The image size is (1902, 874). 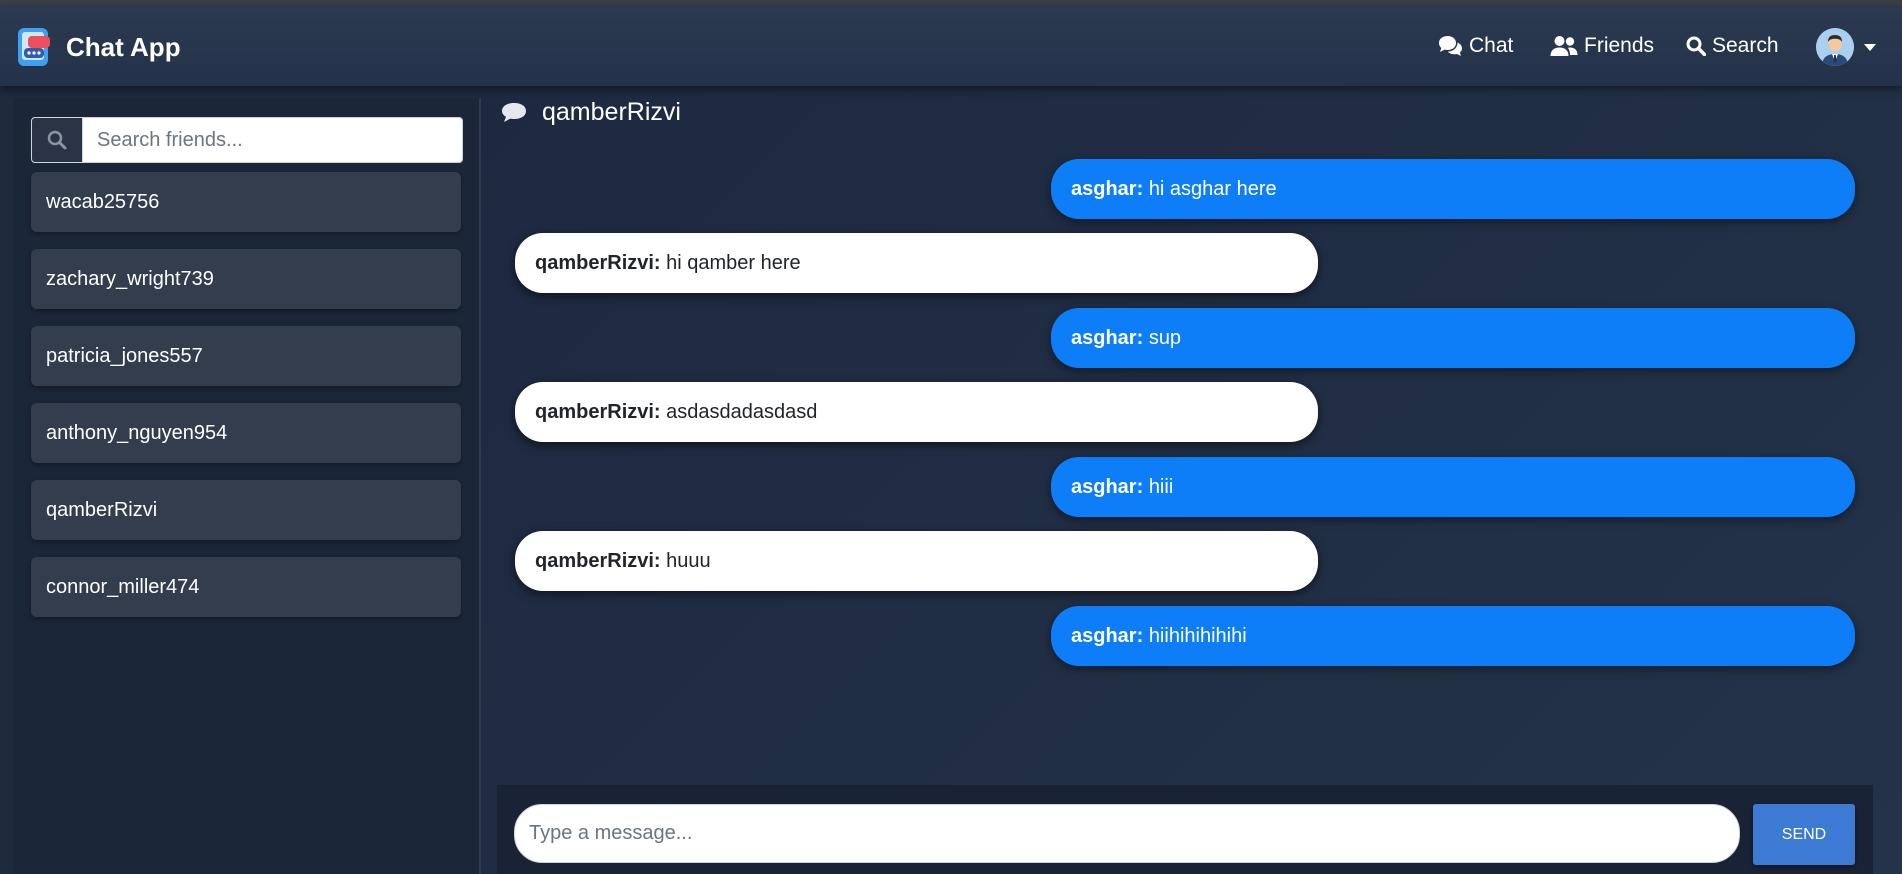 What do you see at coordinates (916, 412) in the screenshot?
I see `message-bubble-incoming: qamberRizvi: asdasdadasdasd` at bounding box center [916, 412].